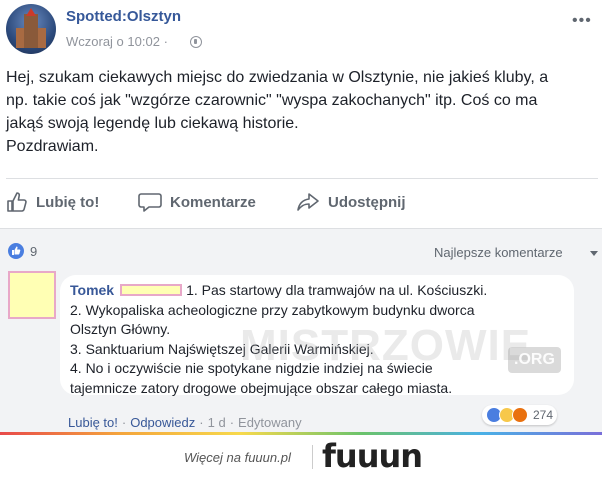 The width and height of the screenshot is (602, 479). Describe the element at coordinates (162, 422) in the screenshot. I see `comment-reply-link: Odpowiedz` at that location.